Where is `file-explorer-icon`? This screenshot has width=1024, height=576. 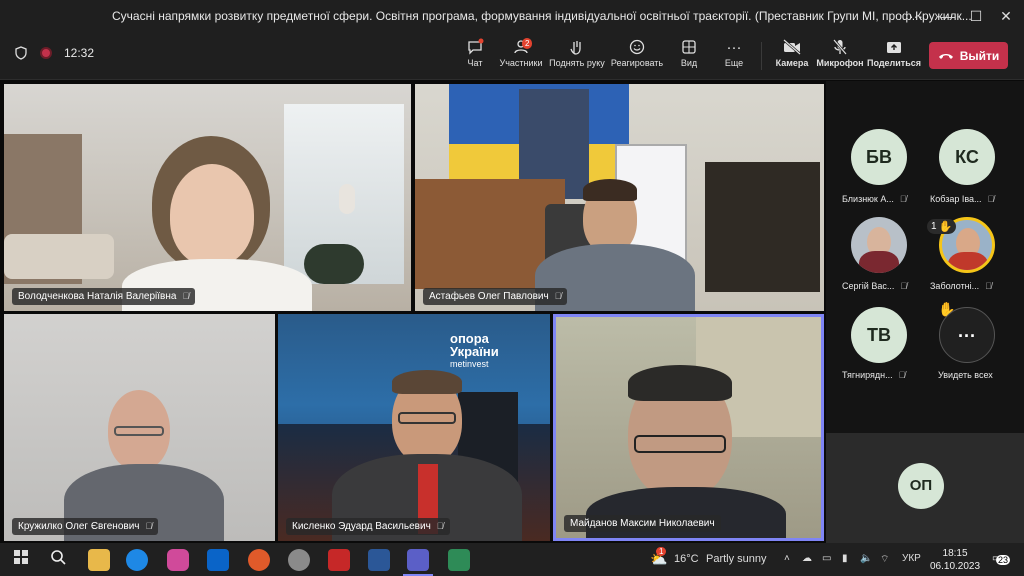
file-explorer-icon is located at coordinates (99, 560).